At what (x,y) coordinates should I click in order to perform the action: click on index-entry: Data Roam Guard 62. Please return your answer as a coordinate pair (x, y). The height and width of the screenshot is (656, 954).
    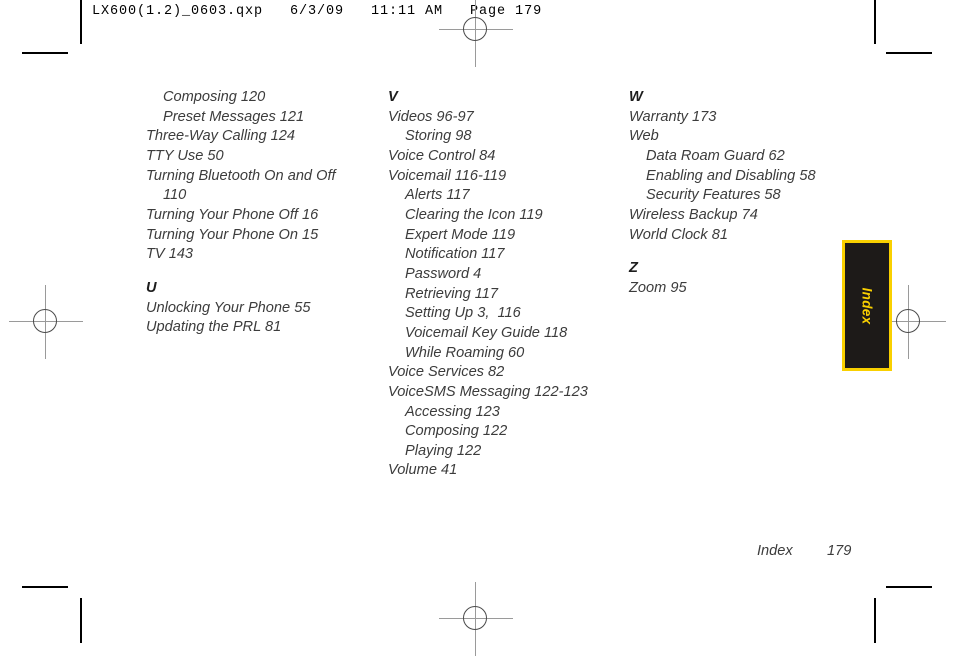
    Looking at the image, I should click on (736, 157).